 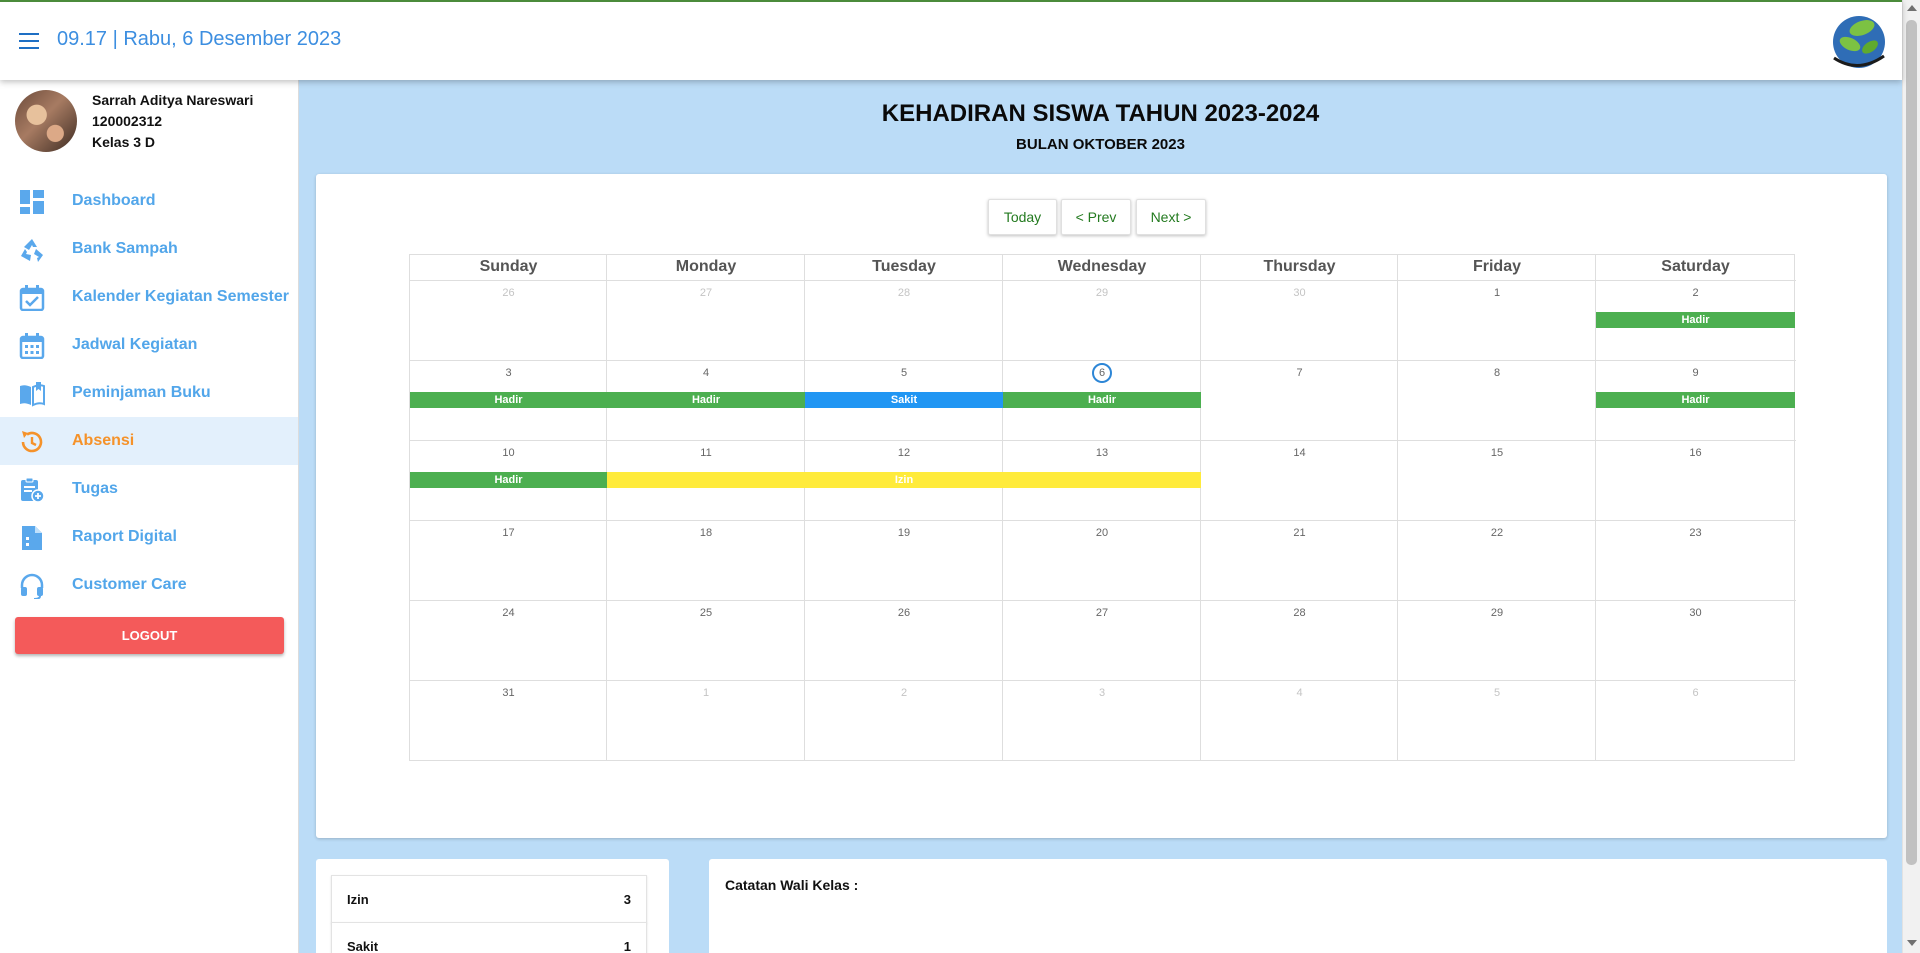 What do you see at coordinates (1299, 533) in the screenshot?
I see `day-number: 21` at bounding box center [1299, 533].